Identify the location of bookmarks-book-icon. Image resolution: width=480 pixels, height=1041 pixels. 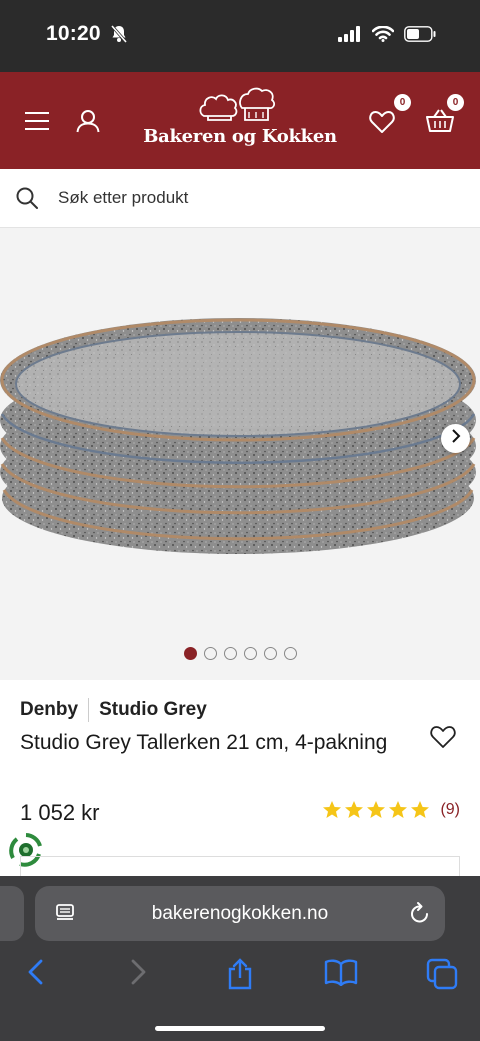
(341, 974).